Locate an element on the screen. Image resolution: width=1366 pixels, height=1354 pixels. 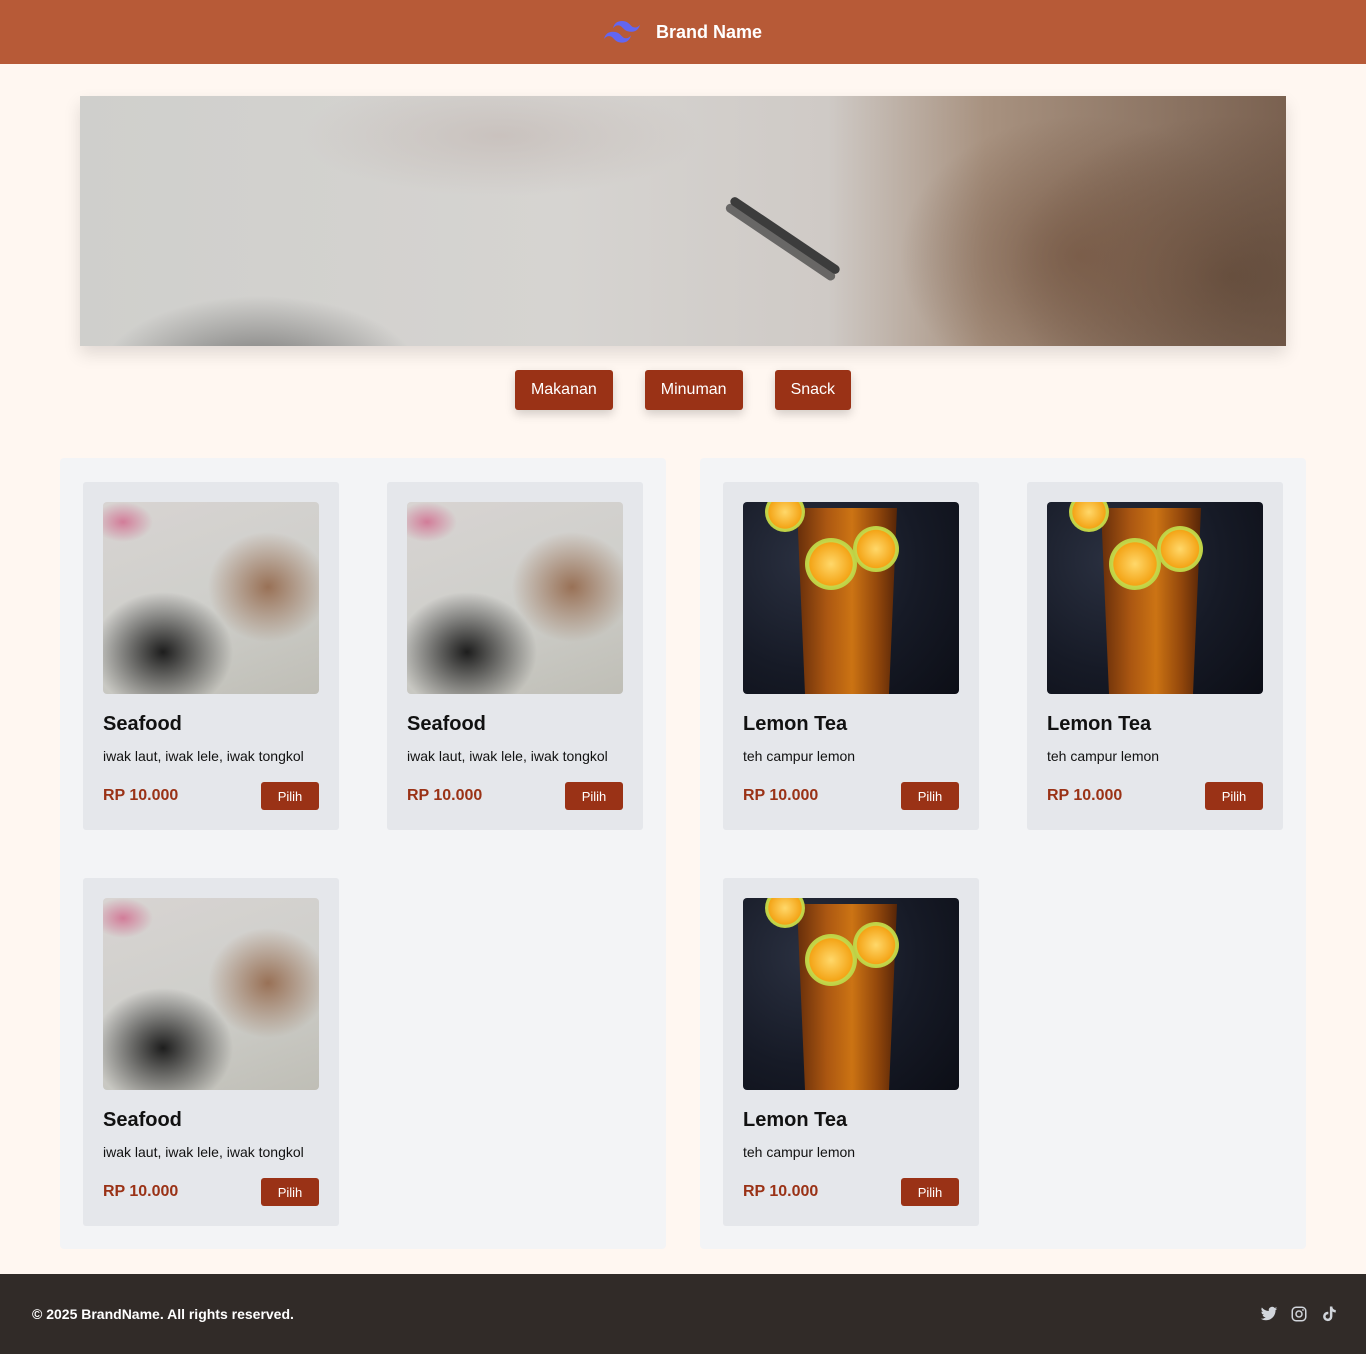
brand-name: Brand Name is located at coordinates (709, 31).